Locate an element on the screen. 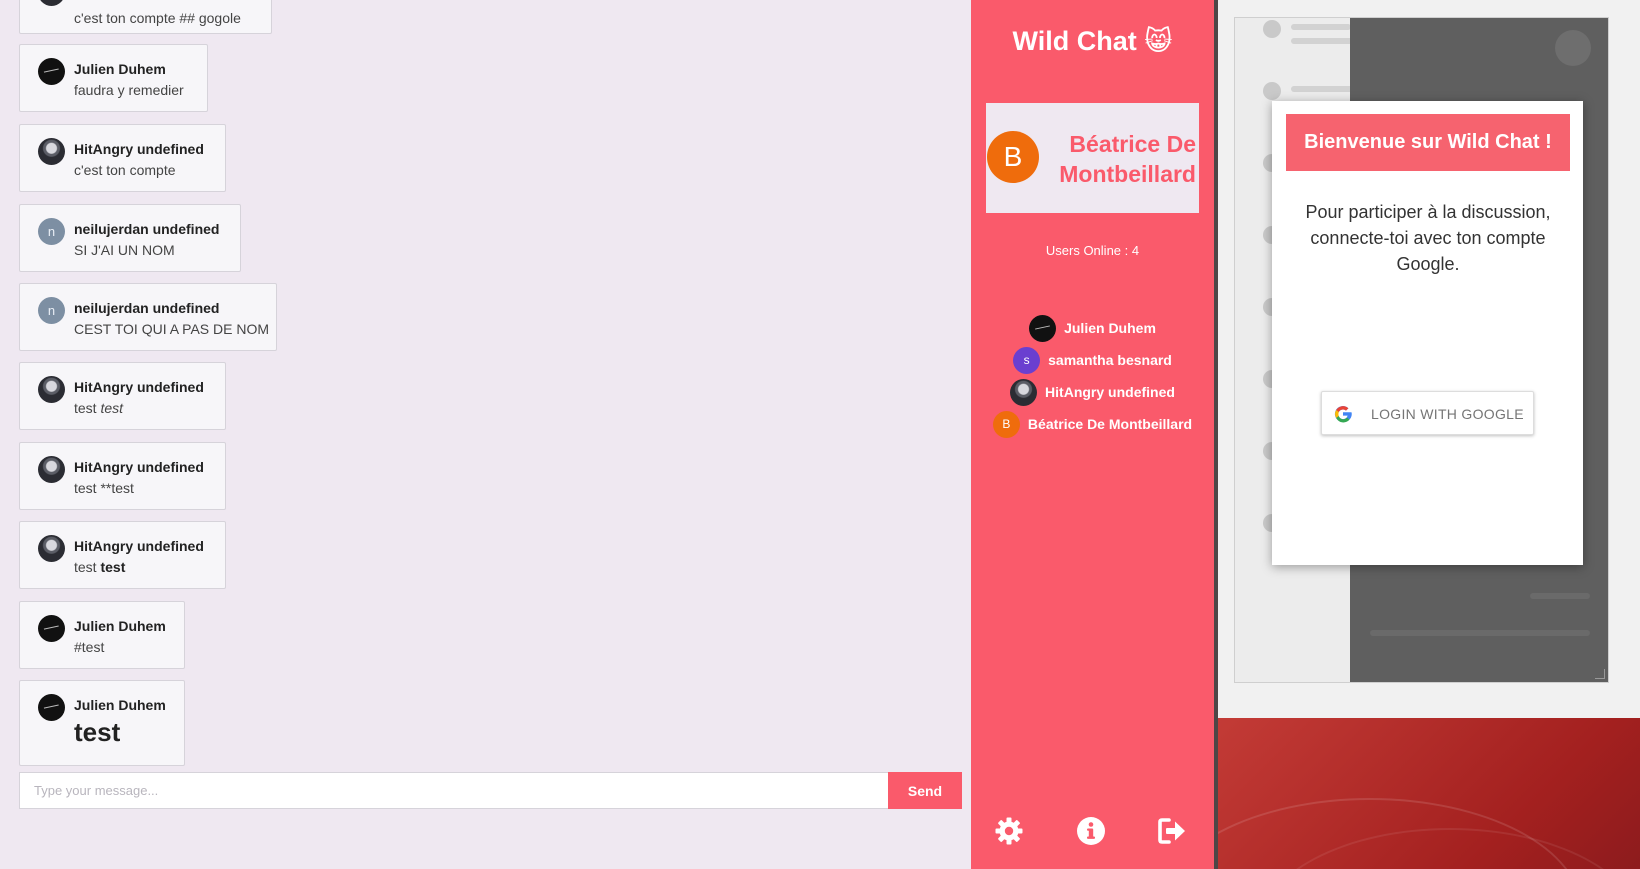  message-text: SI J'AI UN NOM is located at coordinates (124, 250).